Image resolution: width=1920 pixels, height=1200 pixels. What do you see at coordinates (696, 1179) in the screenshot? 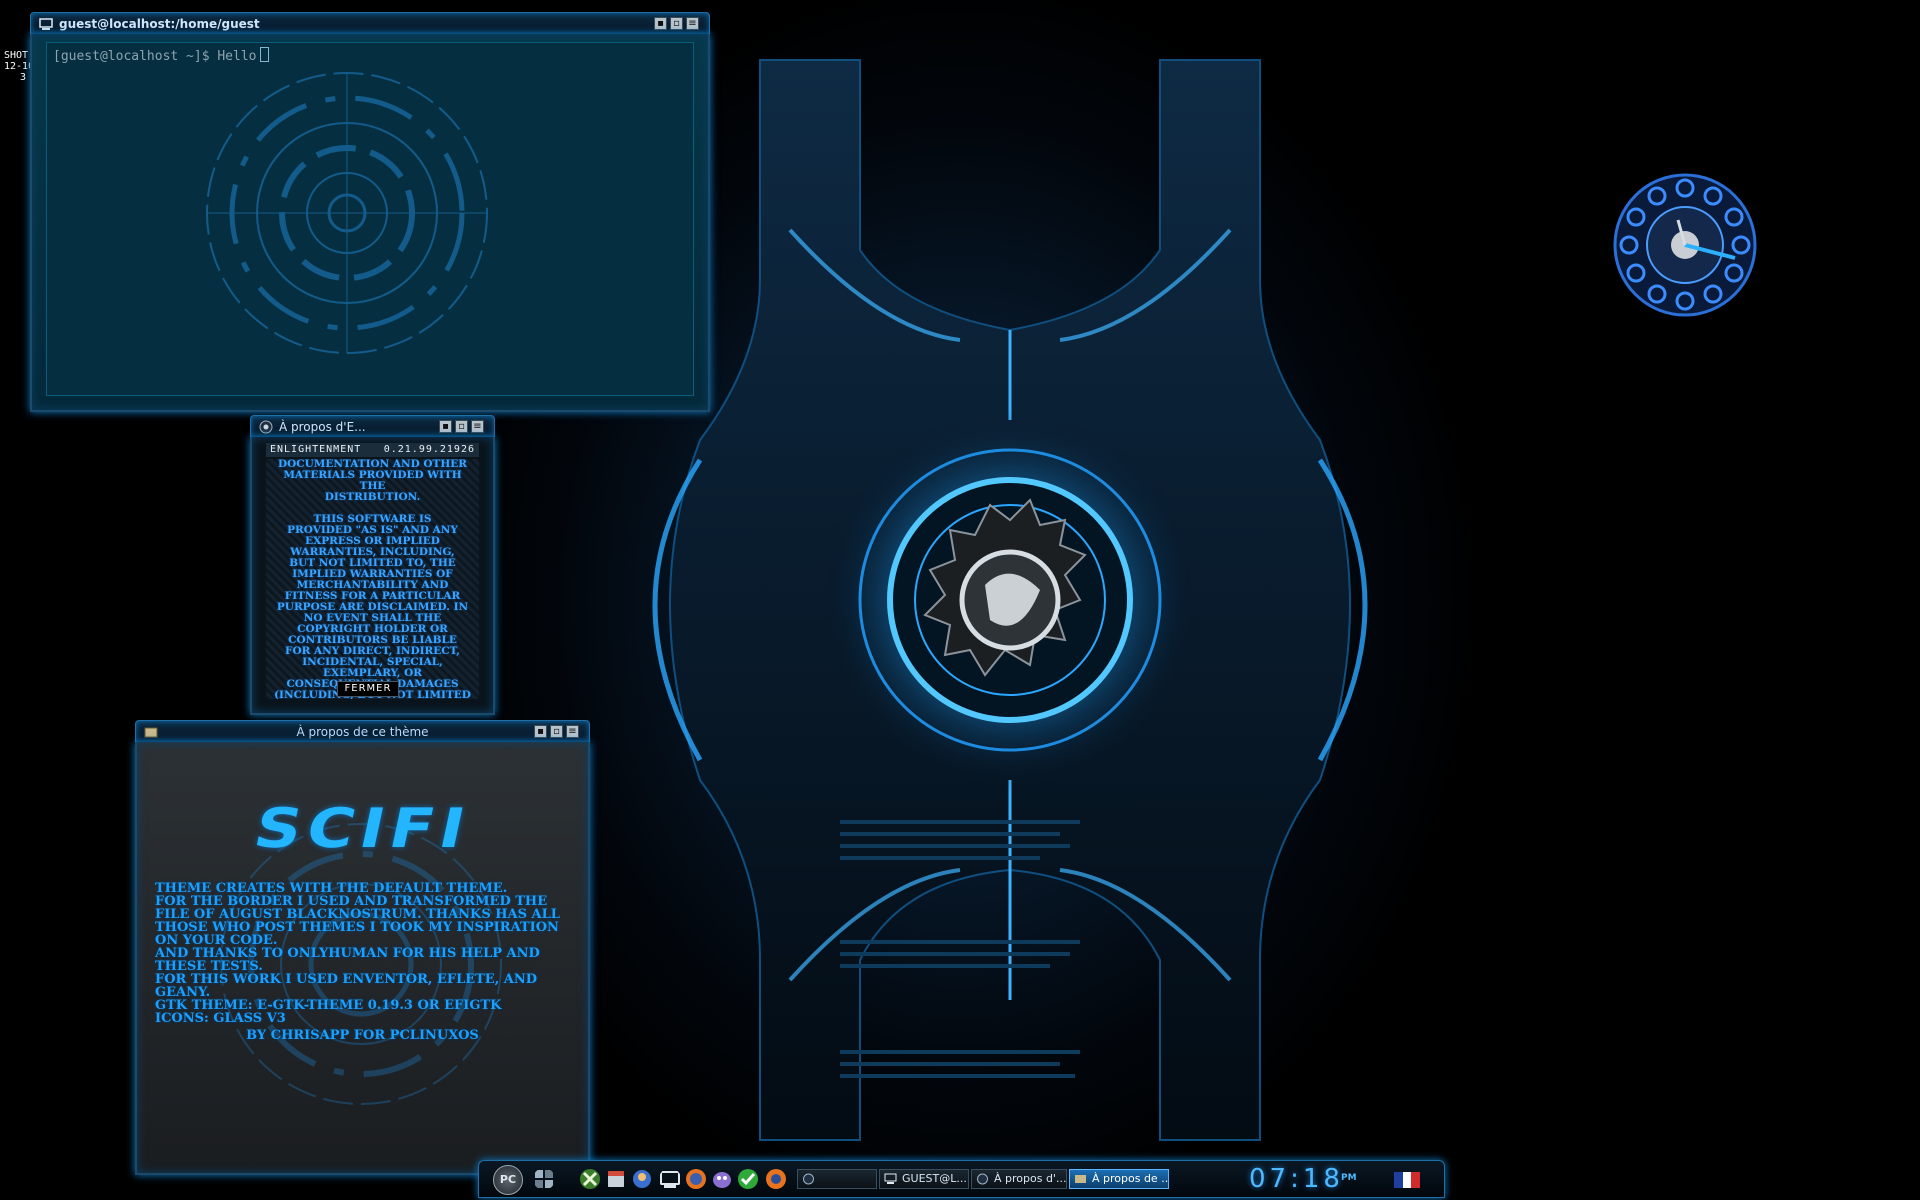
I see `firefox-icon` at bounding box center [696, 1179].